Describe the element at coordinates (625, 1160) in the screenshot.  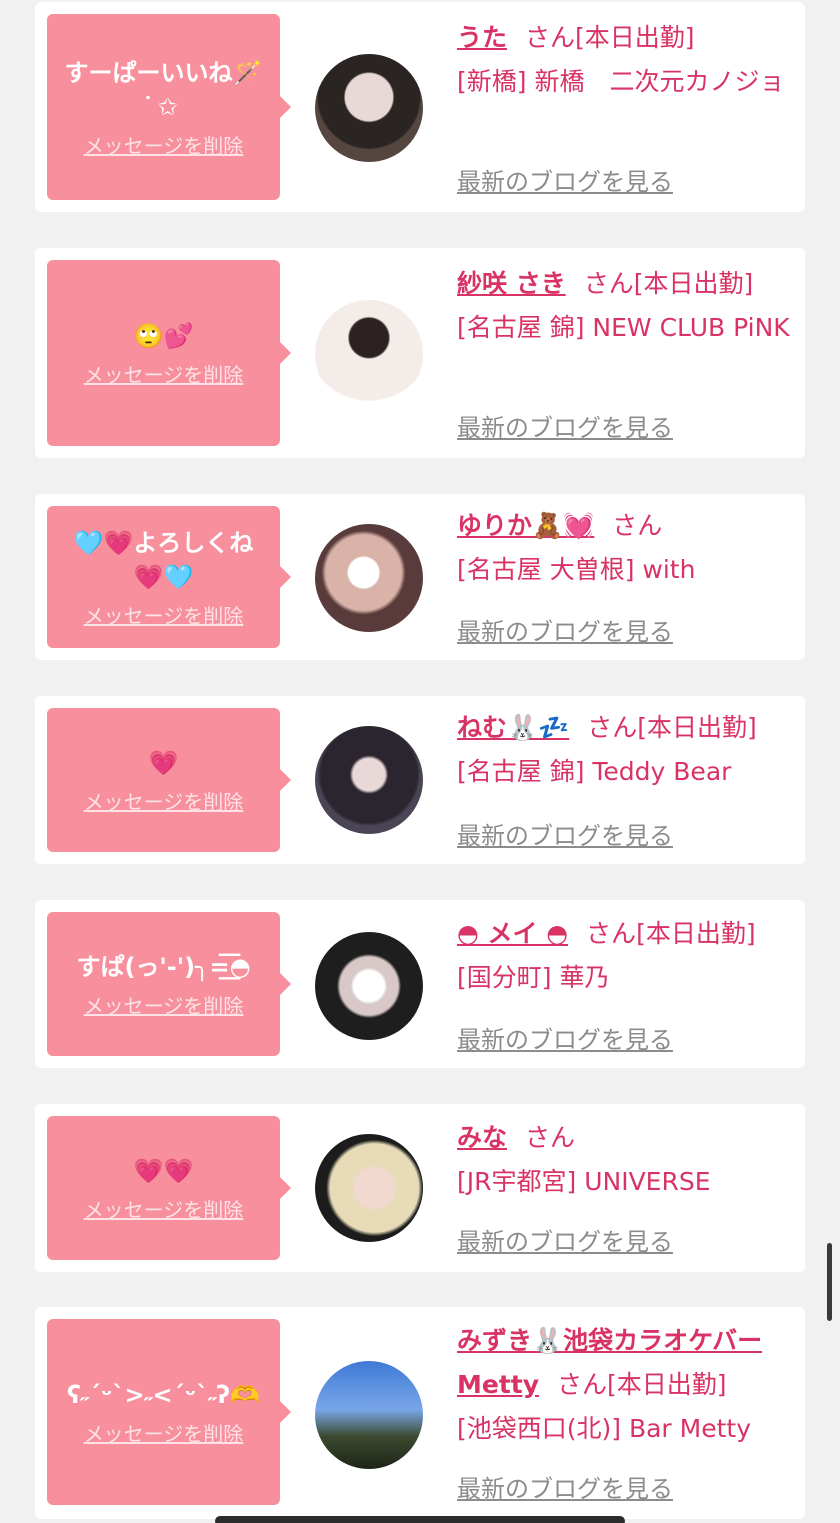
I see `profile-info: みな さん [JR宇都宮] UNIVERSE` at that location.